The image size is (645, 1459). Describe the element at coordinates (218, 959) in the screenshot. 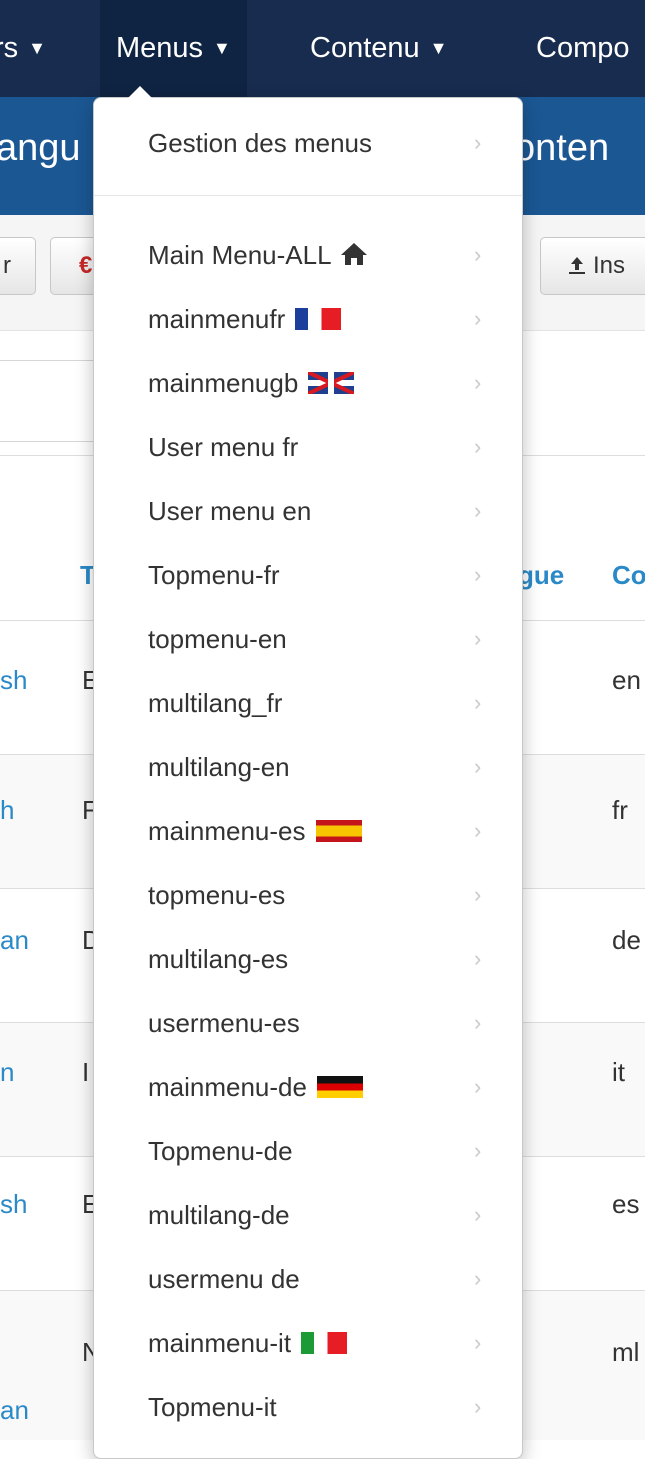

I see `menu-item-label: multilang-es` at that location.